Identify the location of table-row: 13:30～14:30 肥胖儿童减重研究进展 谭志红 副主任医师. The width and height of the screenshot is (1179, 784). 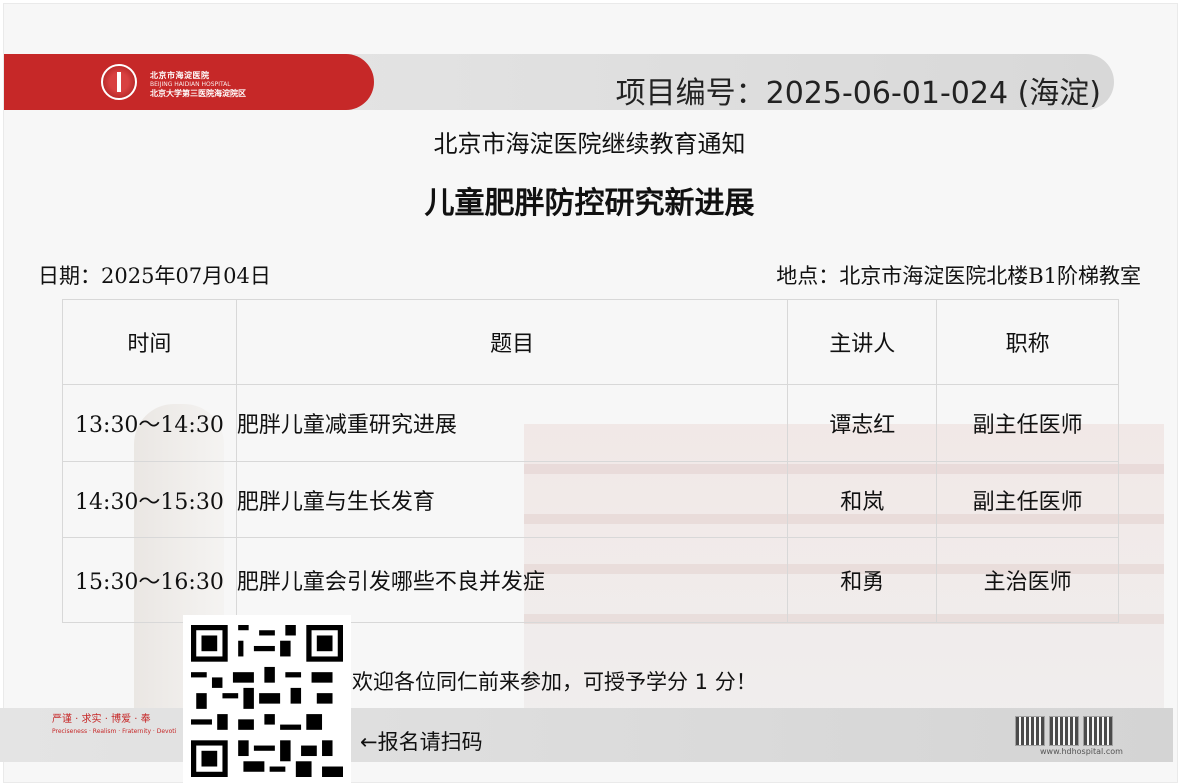
(590, 423).